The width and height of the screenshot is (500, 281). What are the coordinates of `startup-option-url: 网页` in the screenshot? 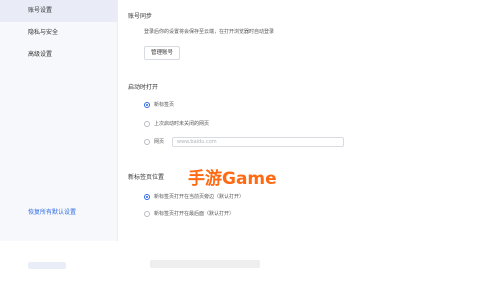 It's located at (154, 142).